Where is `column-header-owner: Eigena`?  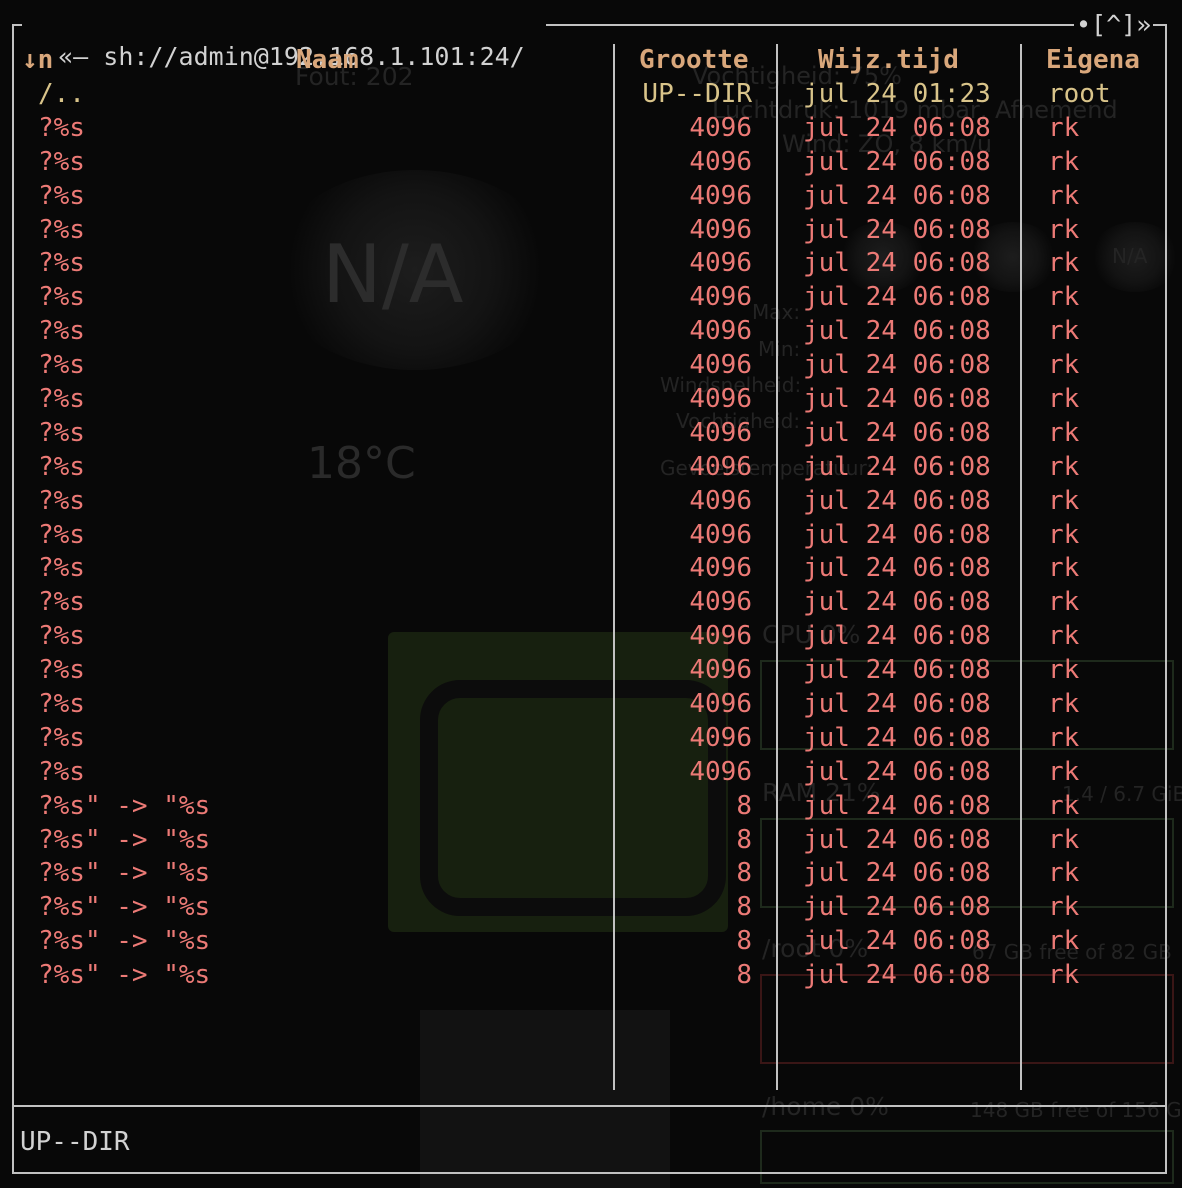
column-header-owner: Eigena is located at coordinates (1093, 60).